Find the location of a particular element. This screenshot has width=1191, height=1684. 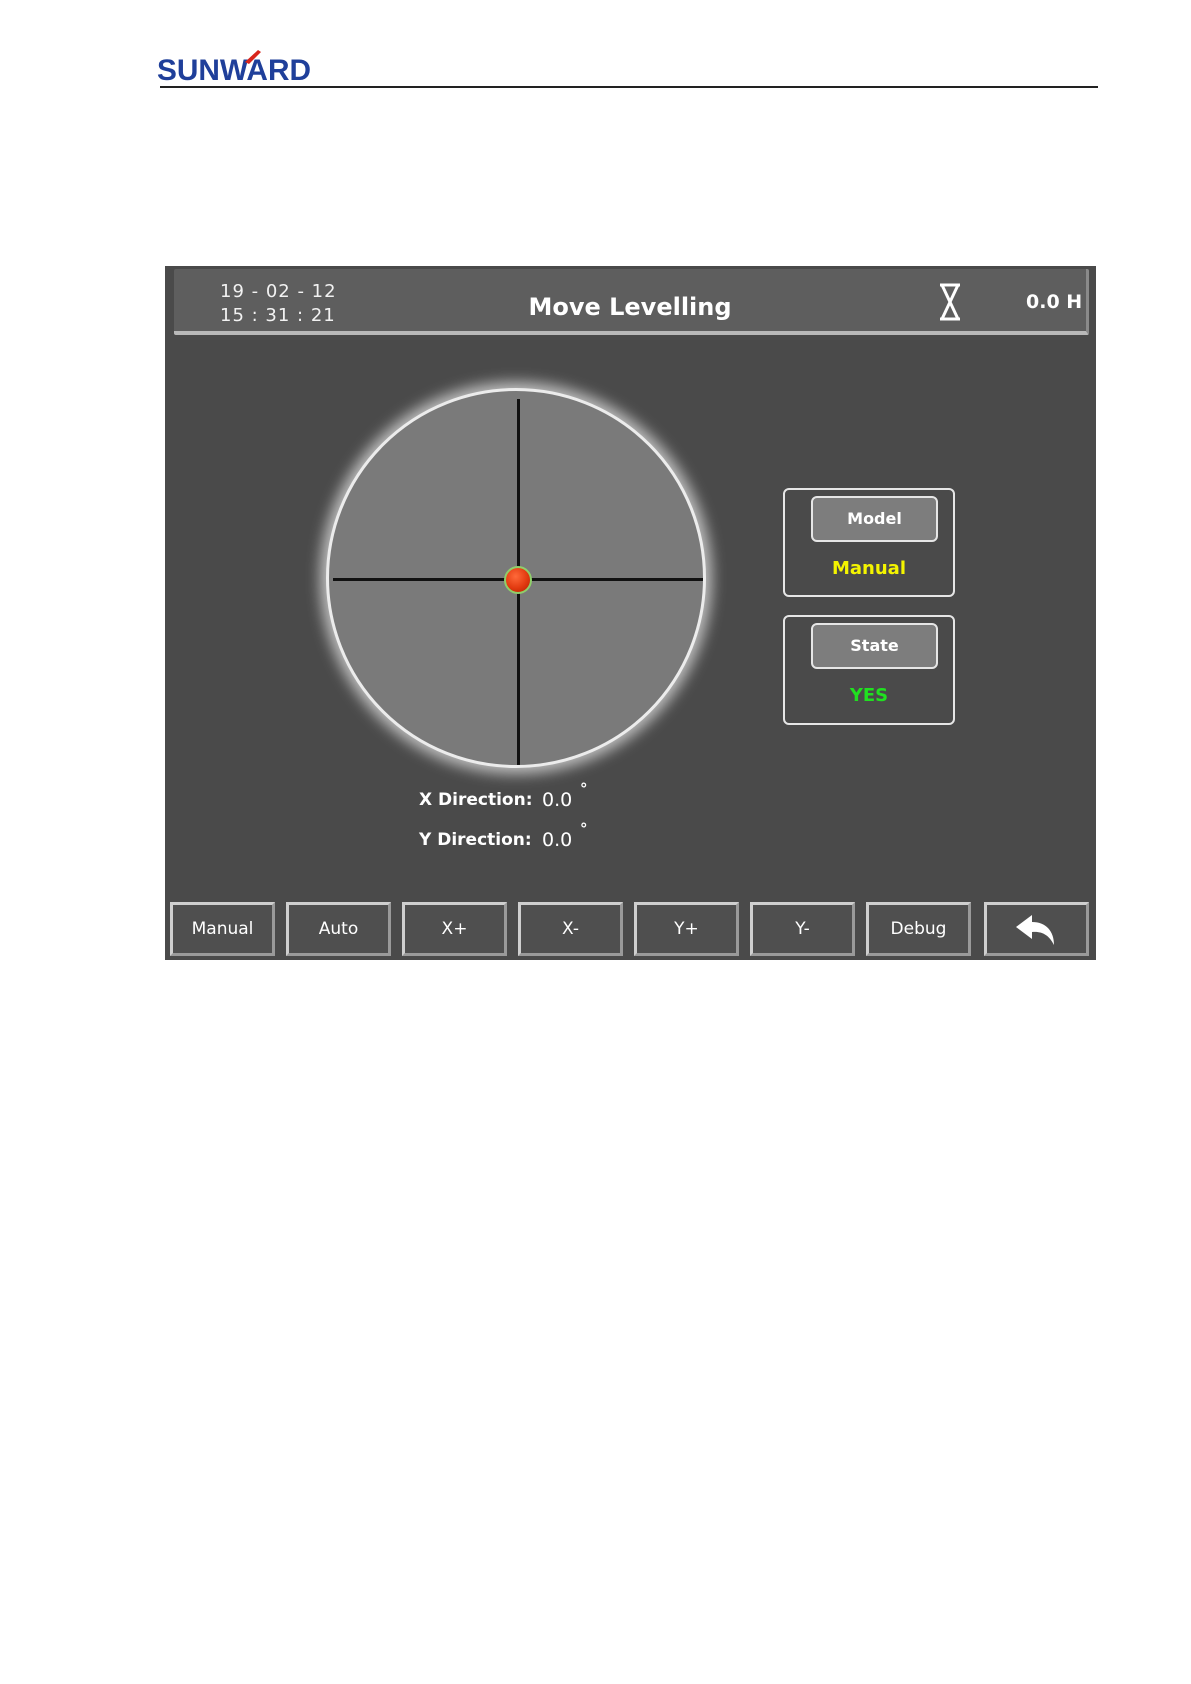

manual-button: Manual is located at coordinates (222, 929).